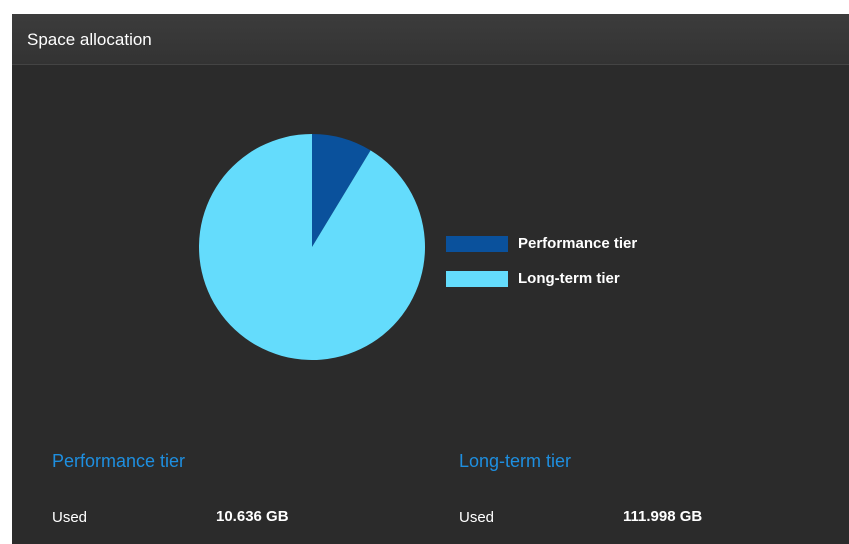  I want to click on long-term-tier-title: Long-term tier, so click(515, 461).